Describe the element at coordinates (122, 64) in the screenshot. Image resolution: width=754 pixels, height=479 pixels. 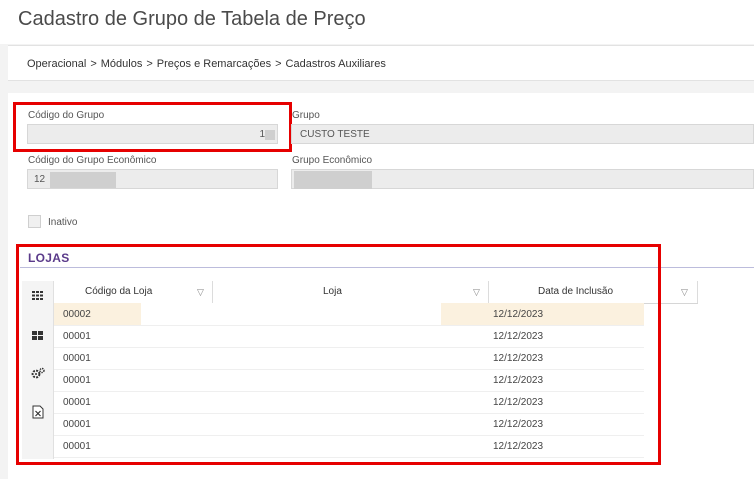
I see `breadcrumb-item-modulos: Módulos` at that location.